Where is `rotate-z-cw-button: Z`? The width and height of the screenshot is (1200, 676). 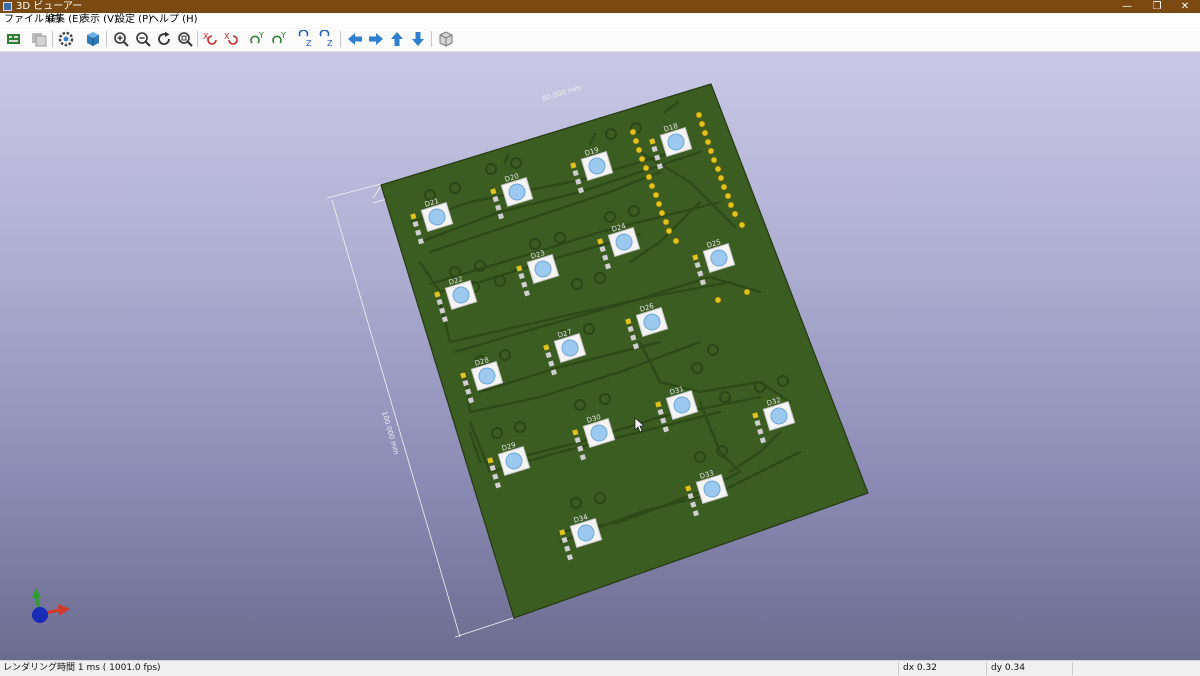 rotate-z-cw-button: Z is located at coordinates (306, 39).